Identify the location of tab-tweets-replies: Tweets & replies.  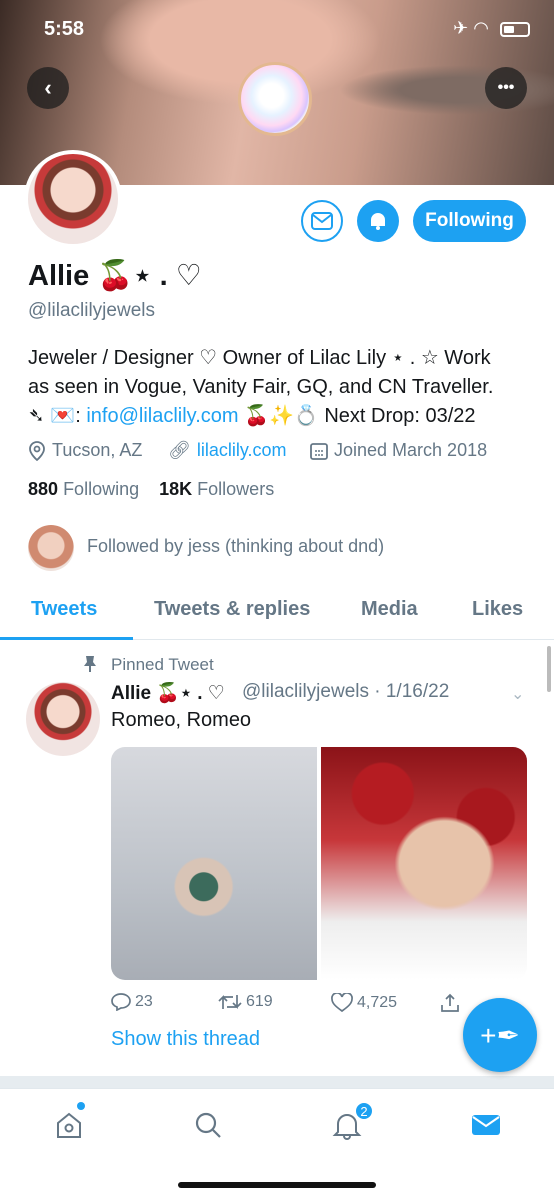
(232, 609).